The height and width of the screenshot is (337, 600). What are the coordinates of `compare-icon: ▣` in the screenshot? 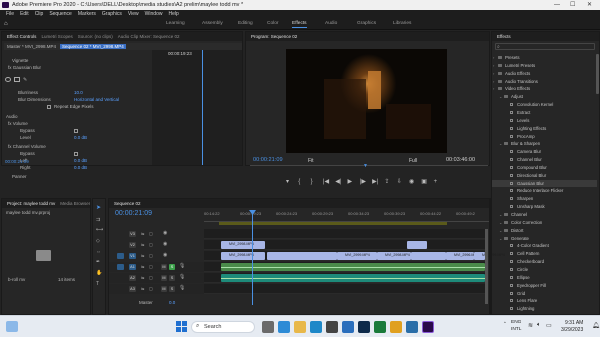 It's located at (424, 182).